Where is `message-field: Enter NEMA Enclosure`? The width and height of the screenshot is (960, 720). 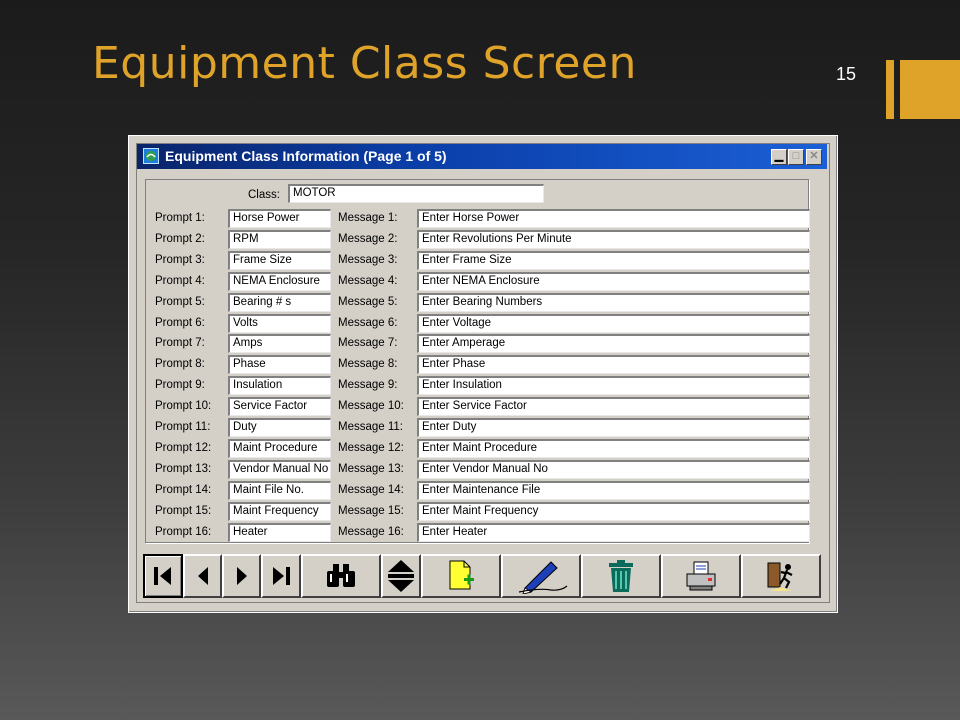 message-field: Enter NEMA Enclosure is located at coordinates (613, 281).